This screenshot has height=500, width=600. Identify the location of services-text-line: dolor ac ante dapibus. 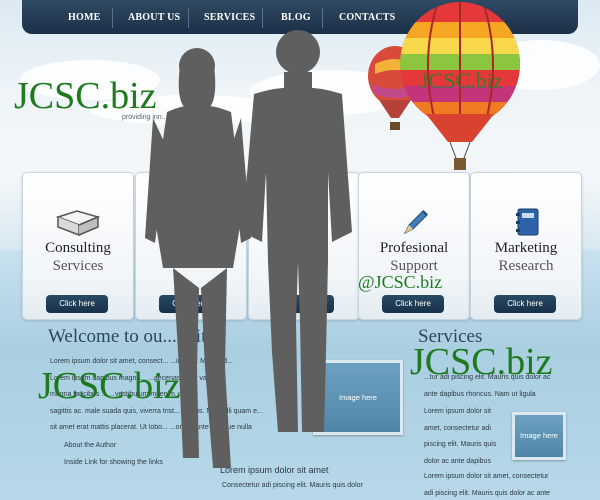
(457, 461).